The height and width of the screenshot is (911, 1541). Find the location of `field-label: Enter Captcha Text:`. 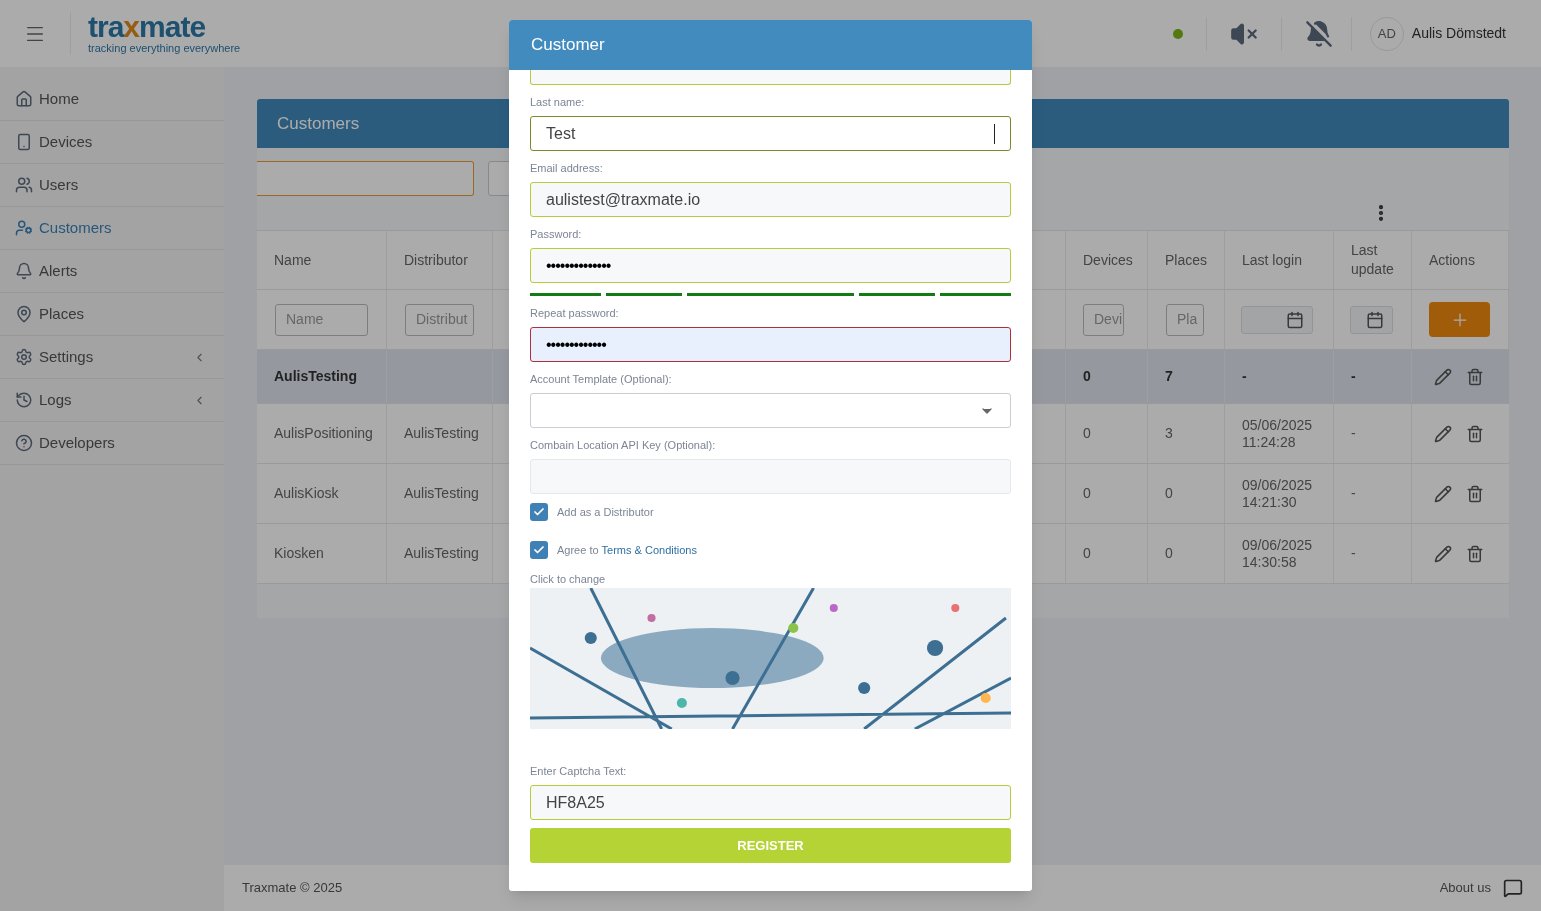

field-label: Enter Captcha Text: is located at coordinates (579, 771).